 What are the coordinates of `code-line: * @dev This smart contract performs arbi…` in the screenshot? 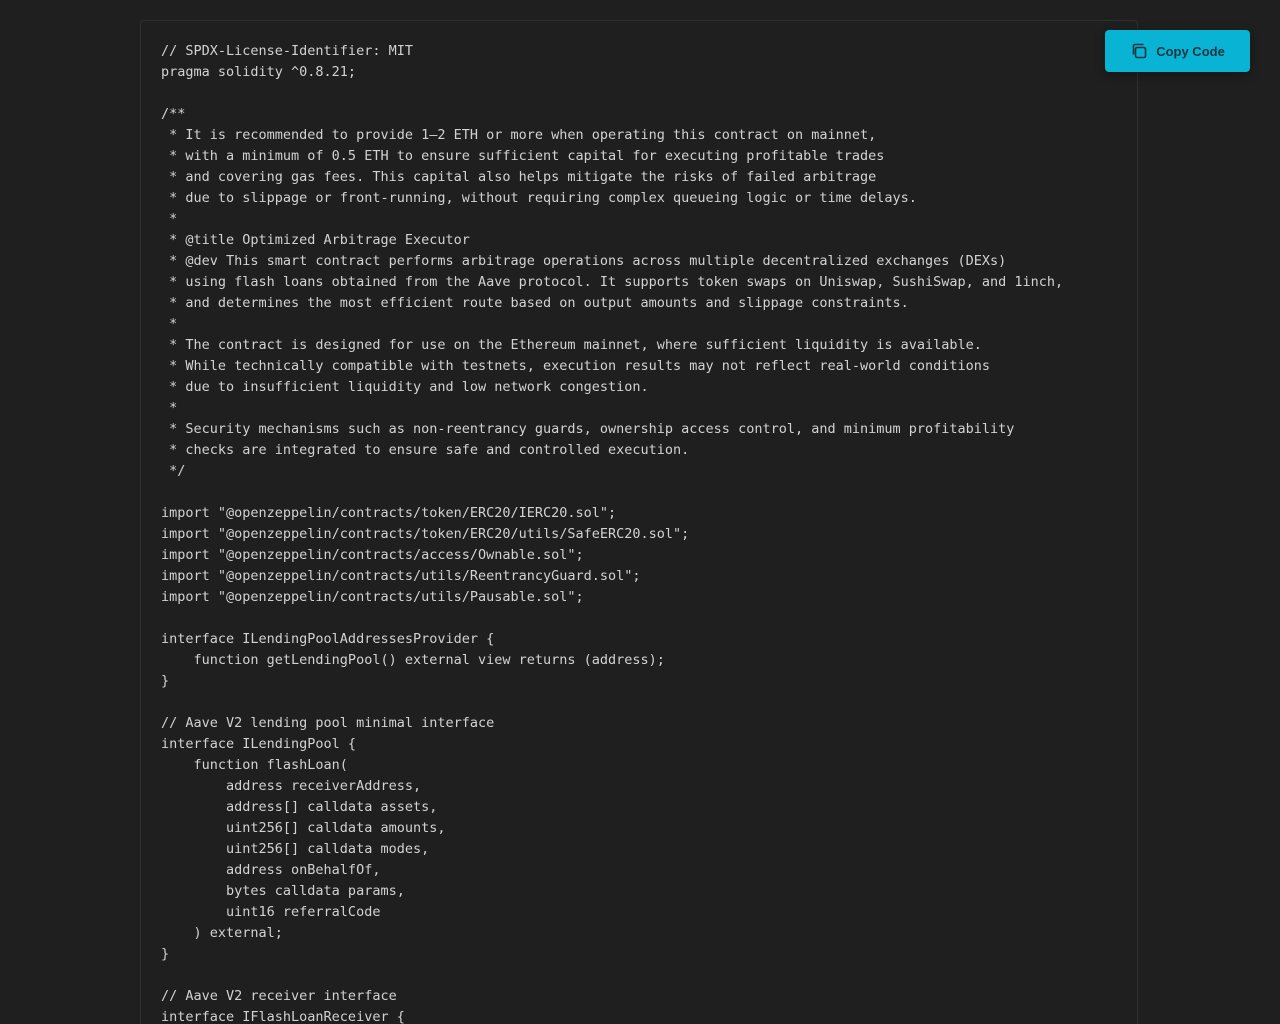 It's located at (584, 261).